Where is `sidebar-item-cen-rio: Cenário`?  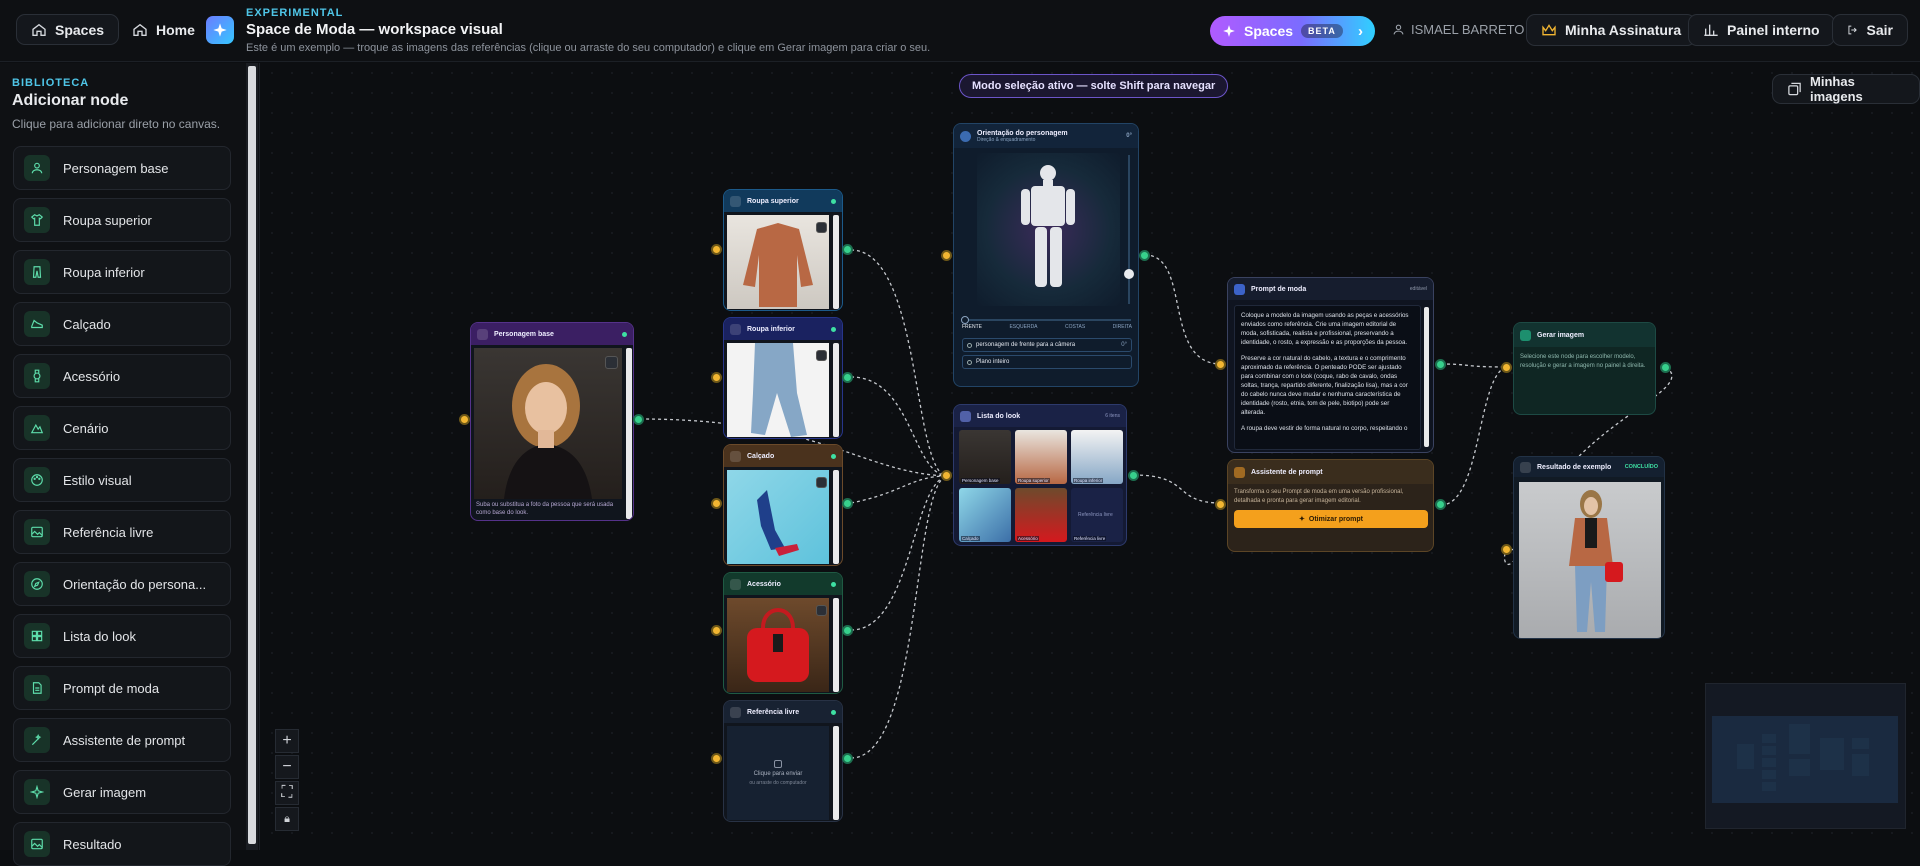
sidebar-item-cen-rio: Cenário is located at coordinates (122, 428).